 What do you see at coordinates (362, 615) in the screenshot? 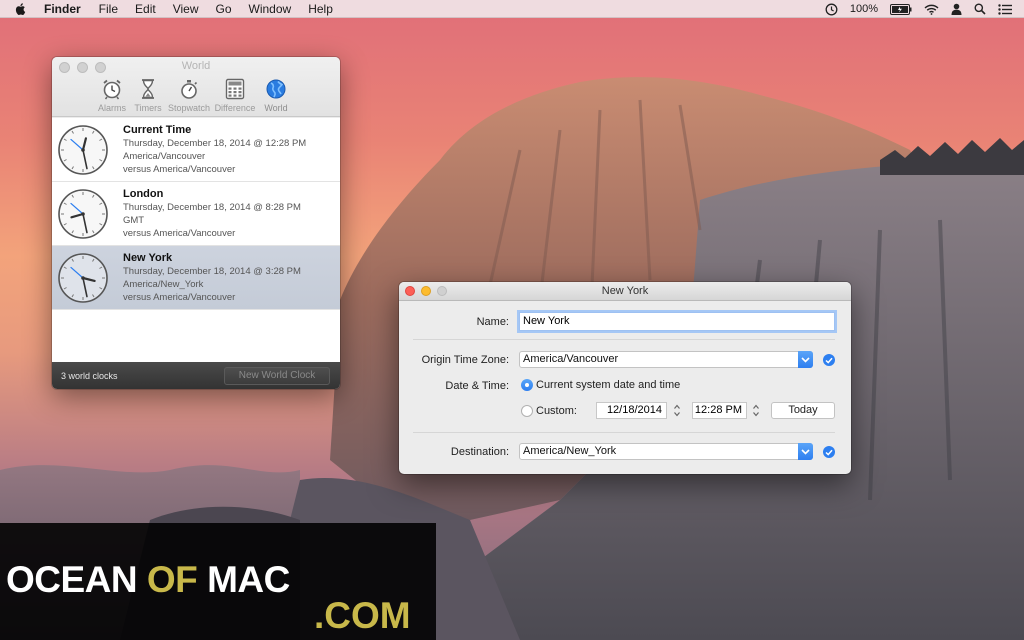
I see `watermark-suffix: .COM` at bounding box center [362, 615].